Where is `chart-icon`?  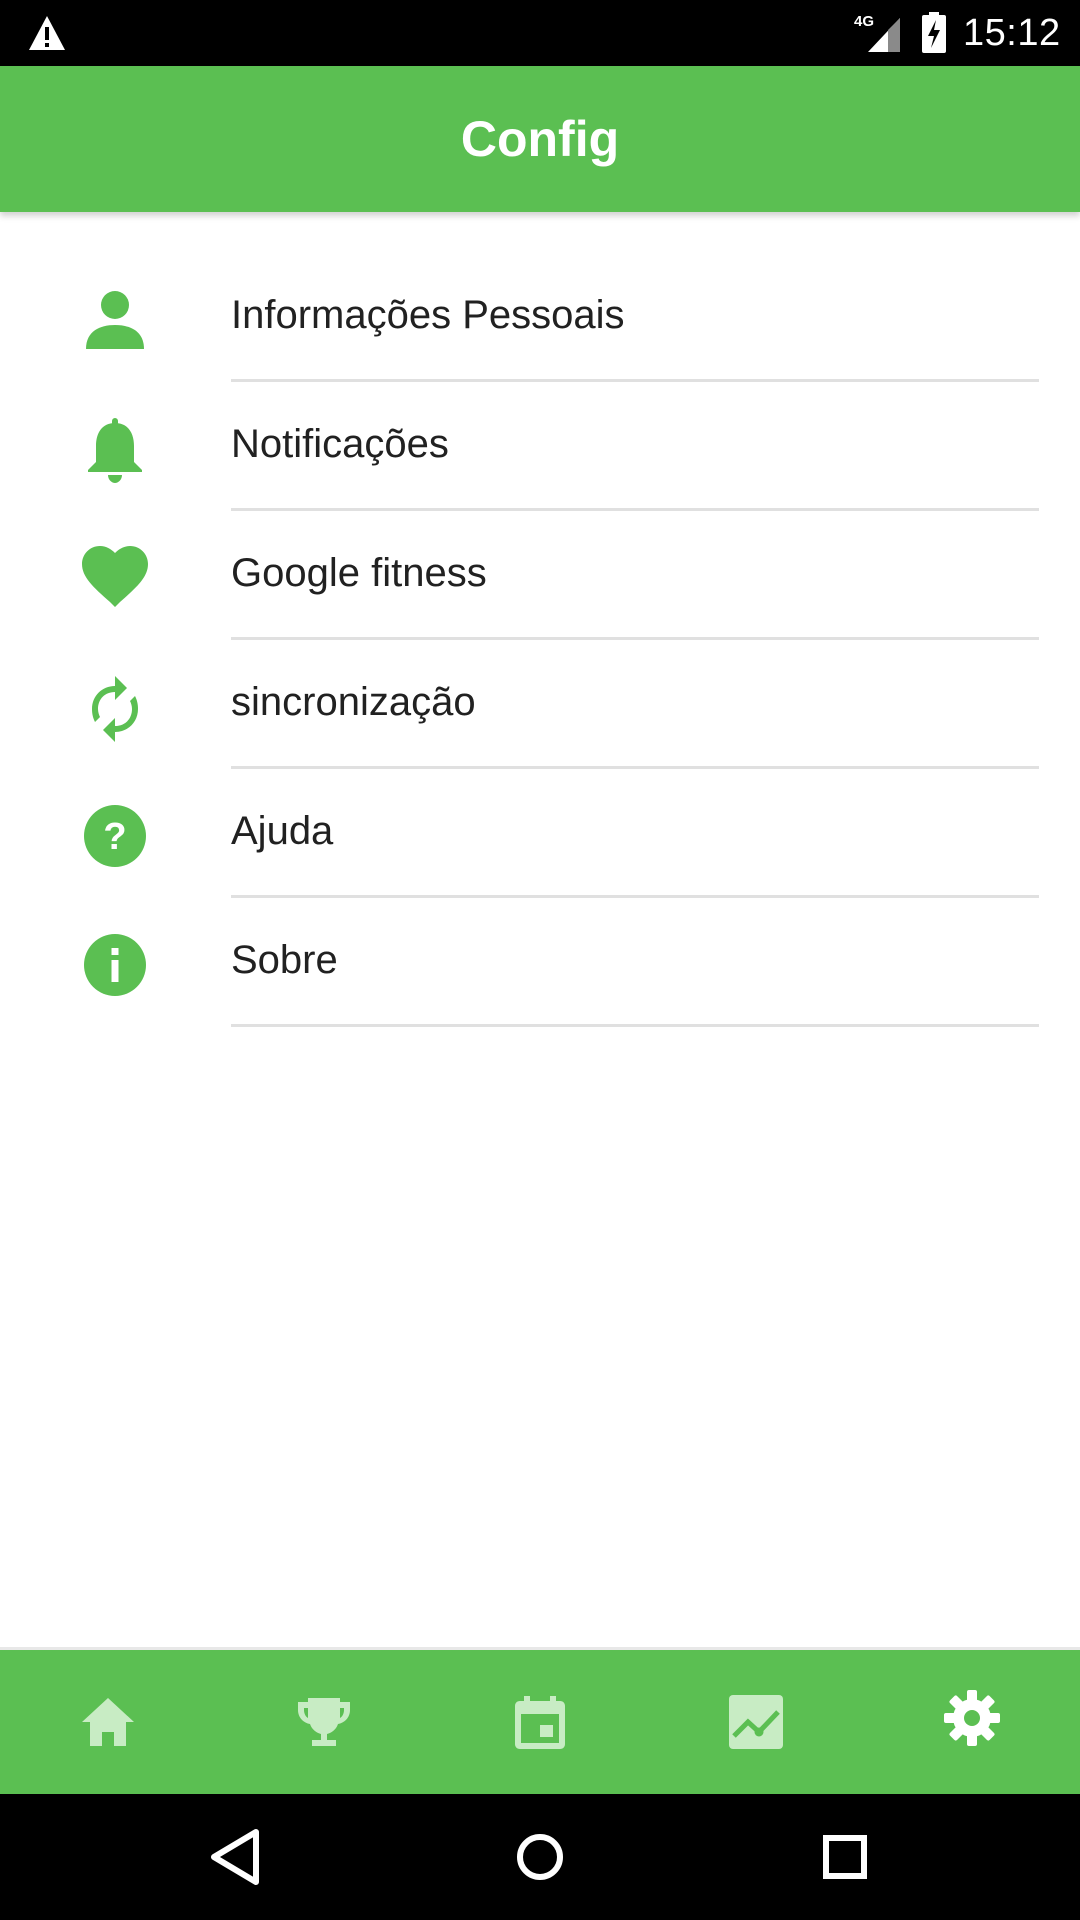 chart-icon is located at coordinates (756, 1722).